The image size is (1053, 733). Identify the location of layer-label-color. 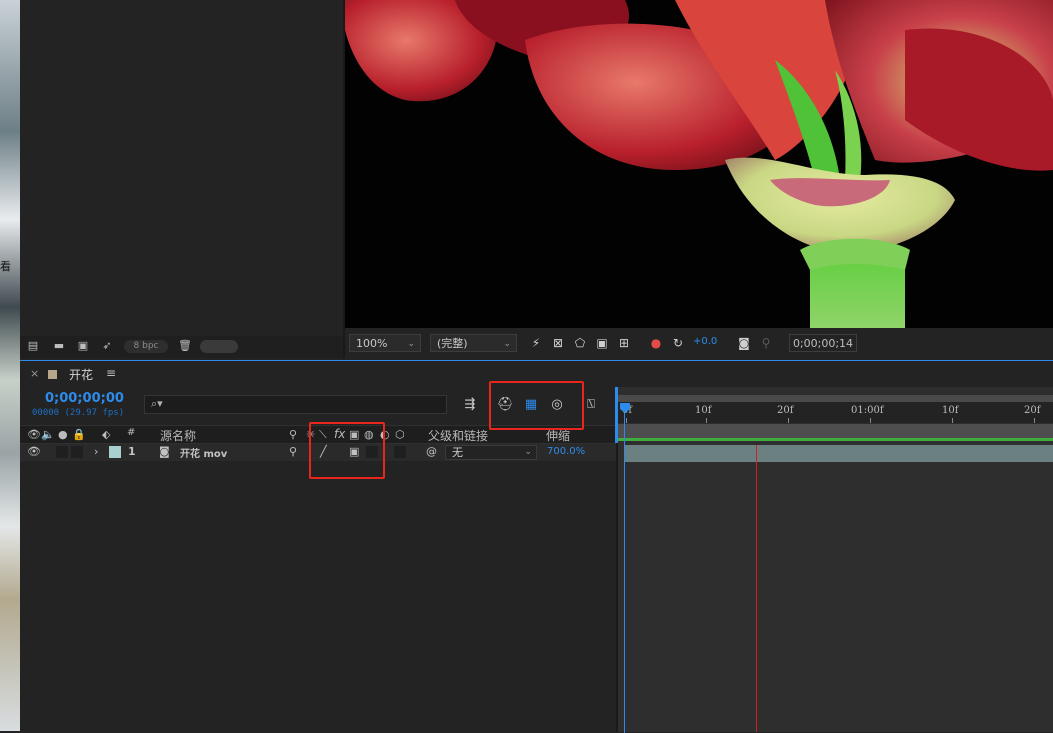
(115, 452).